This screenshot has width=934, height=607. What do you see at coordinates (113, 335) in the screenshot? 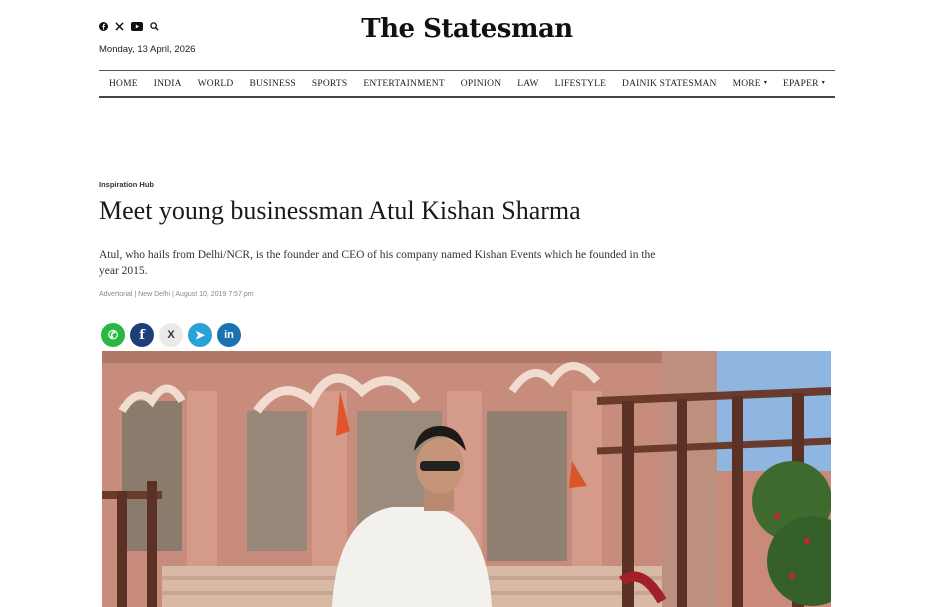
I see `whatsapp-share-icon: ✆` at bounding box center [113, 335].